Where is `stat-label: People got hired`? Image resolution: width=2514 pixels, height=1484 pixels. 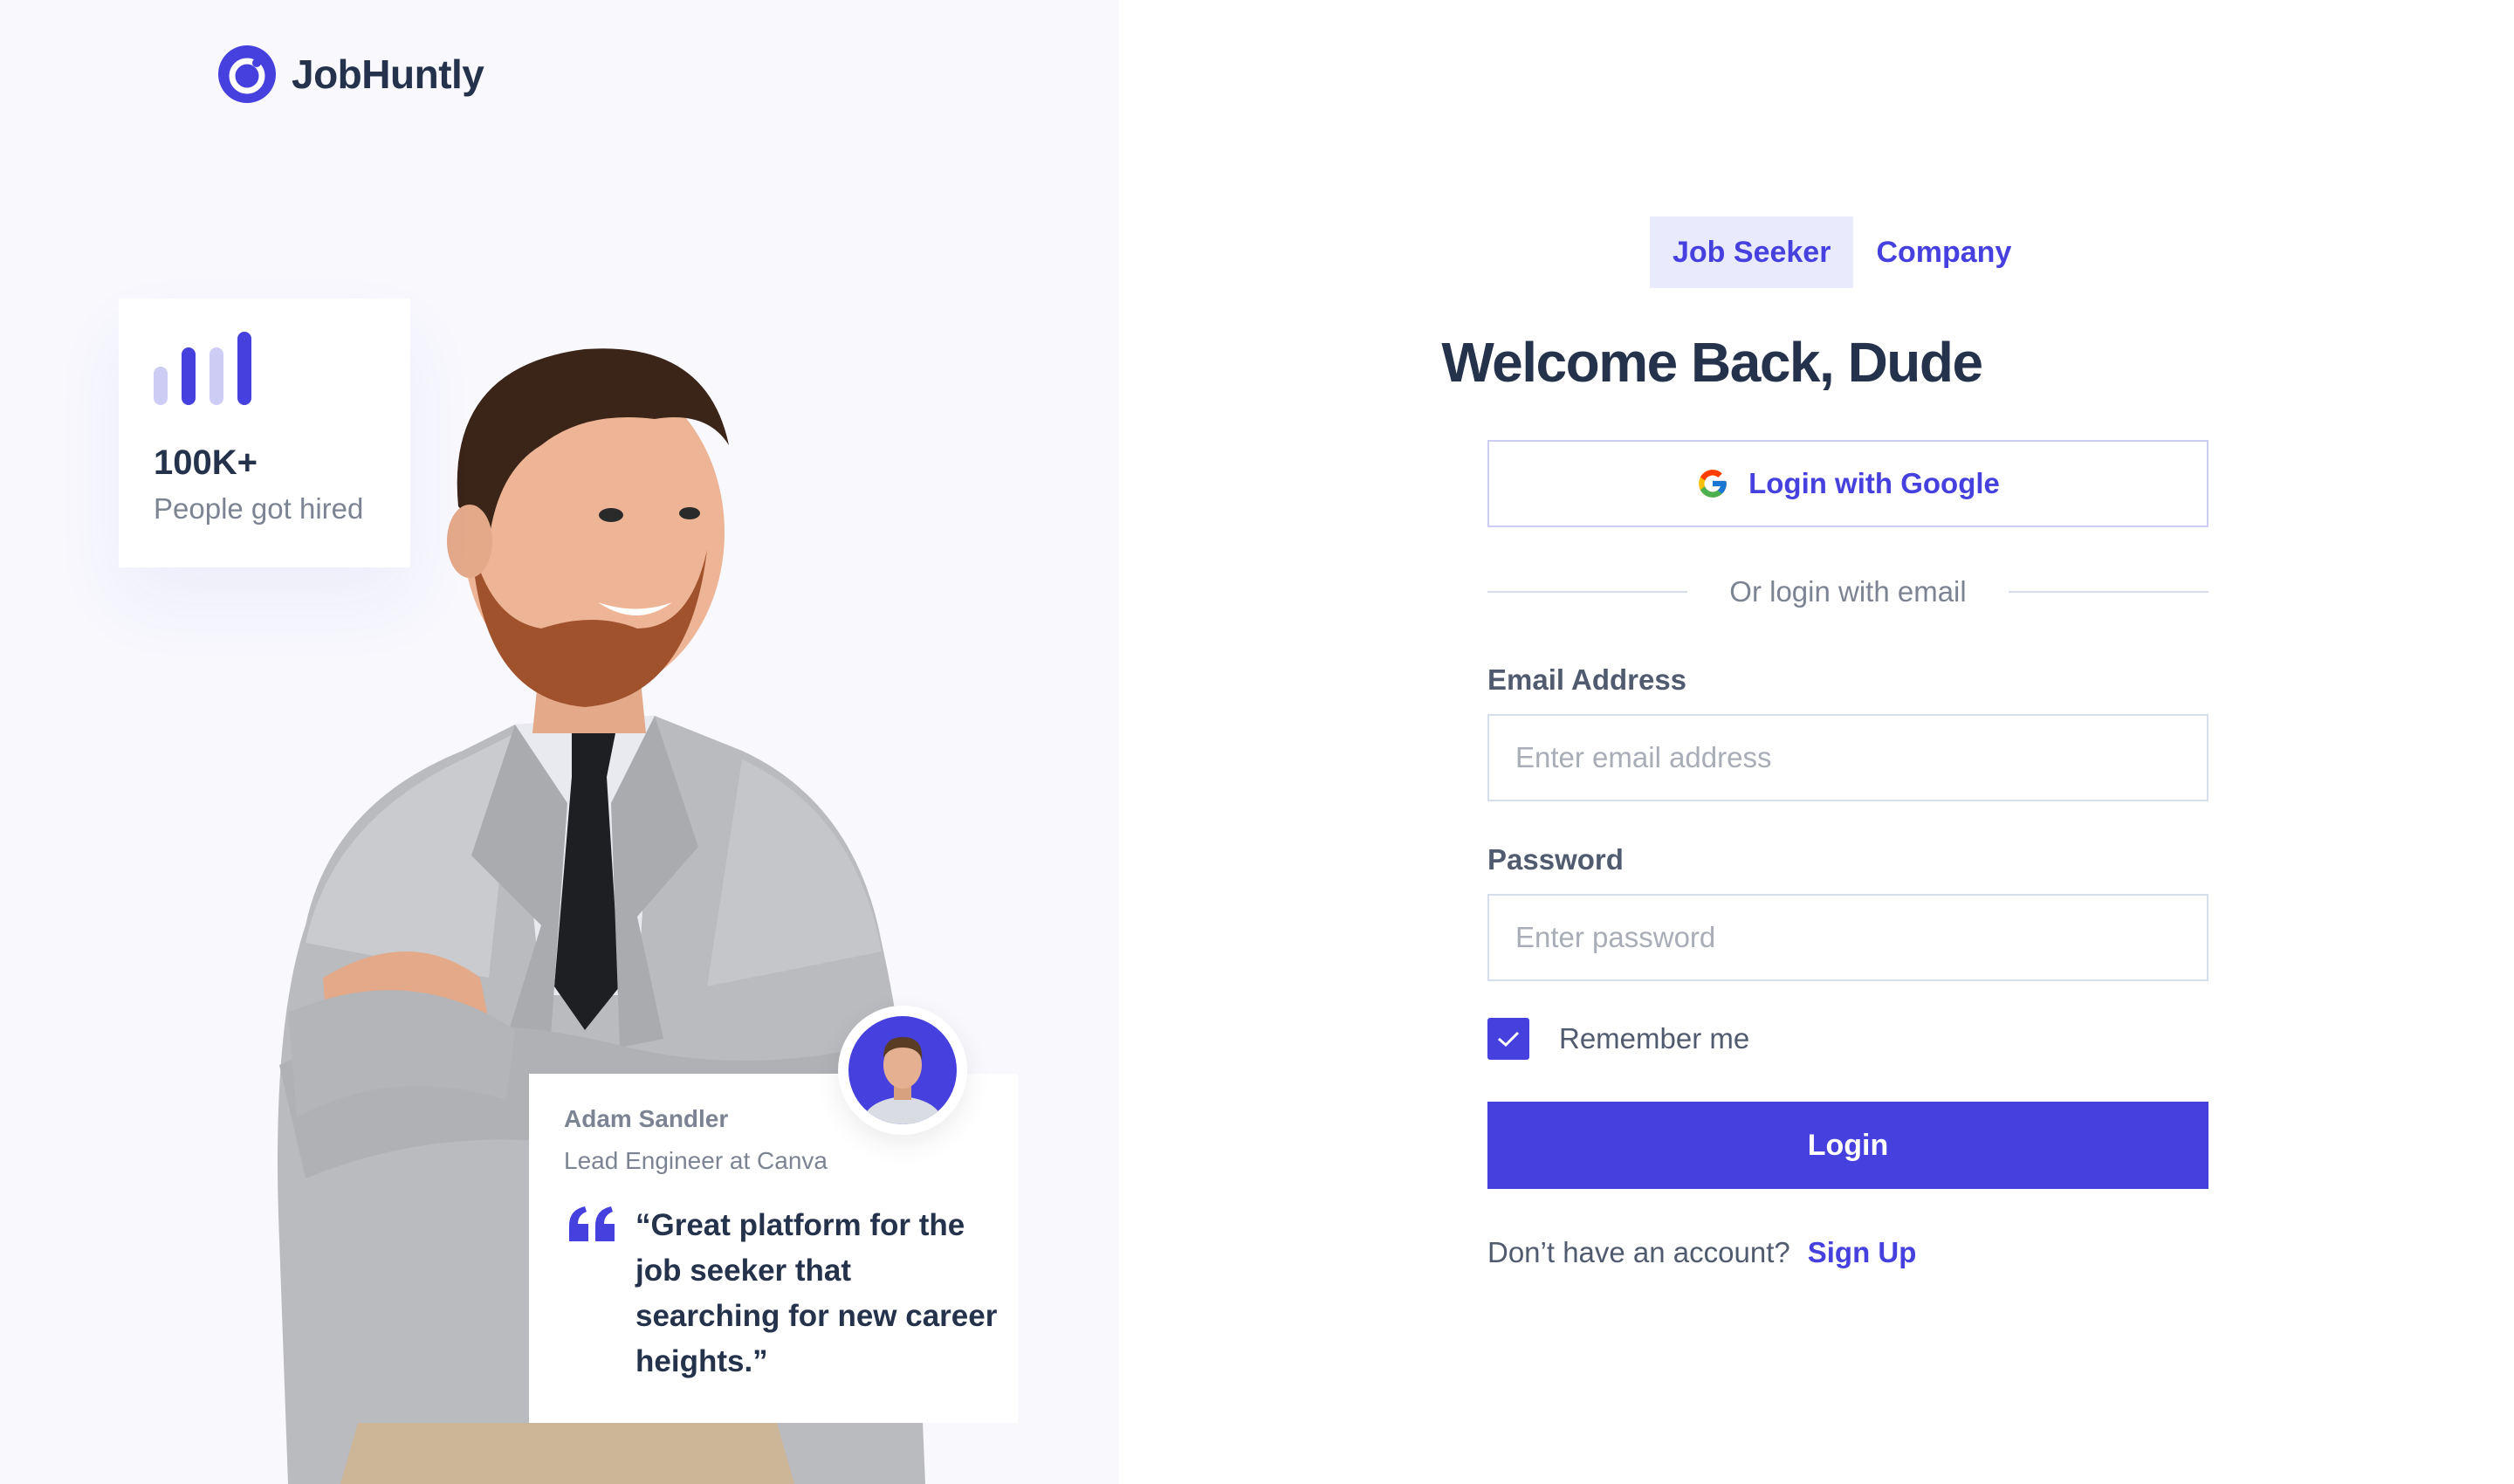 stat-label: People got hired is located at coordinates (259, 509).